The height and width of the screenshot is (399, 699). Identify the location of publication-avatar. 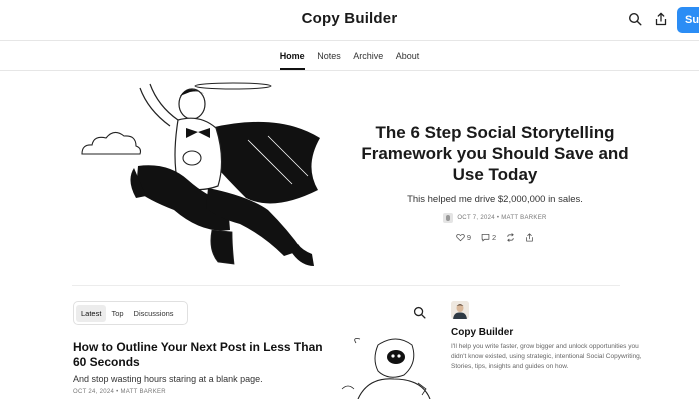
(460, 310).